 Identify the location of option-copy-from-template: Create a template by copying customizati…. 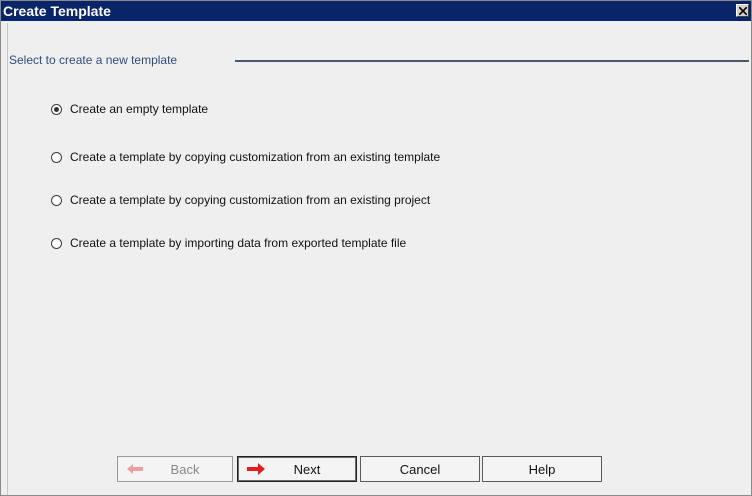
(245, 157).